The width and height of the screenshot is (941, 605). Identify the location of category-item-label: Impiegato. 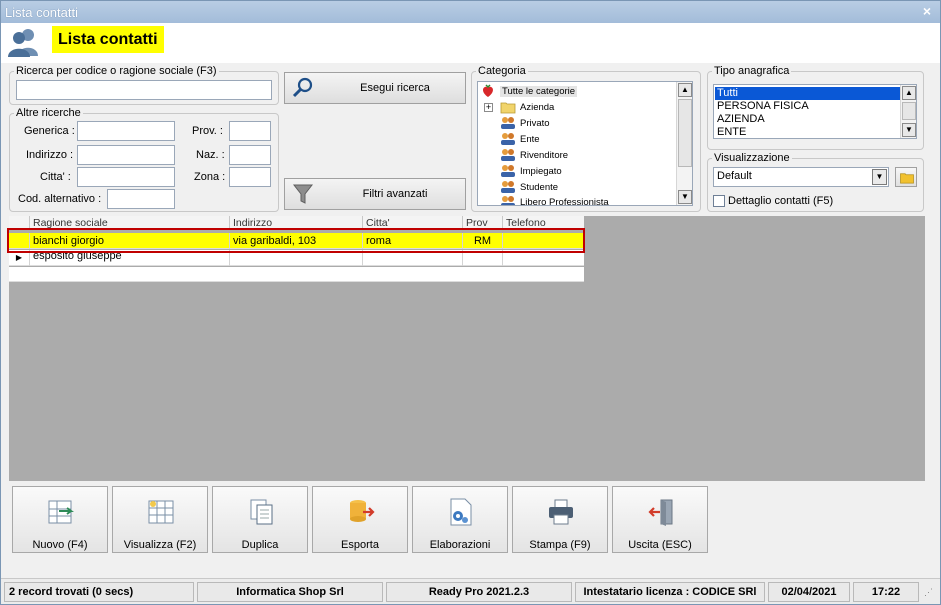
(541, 171).